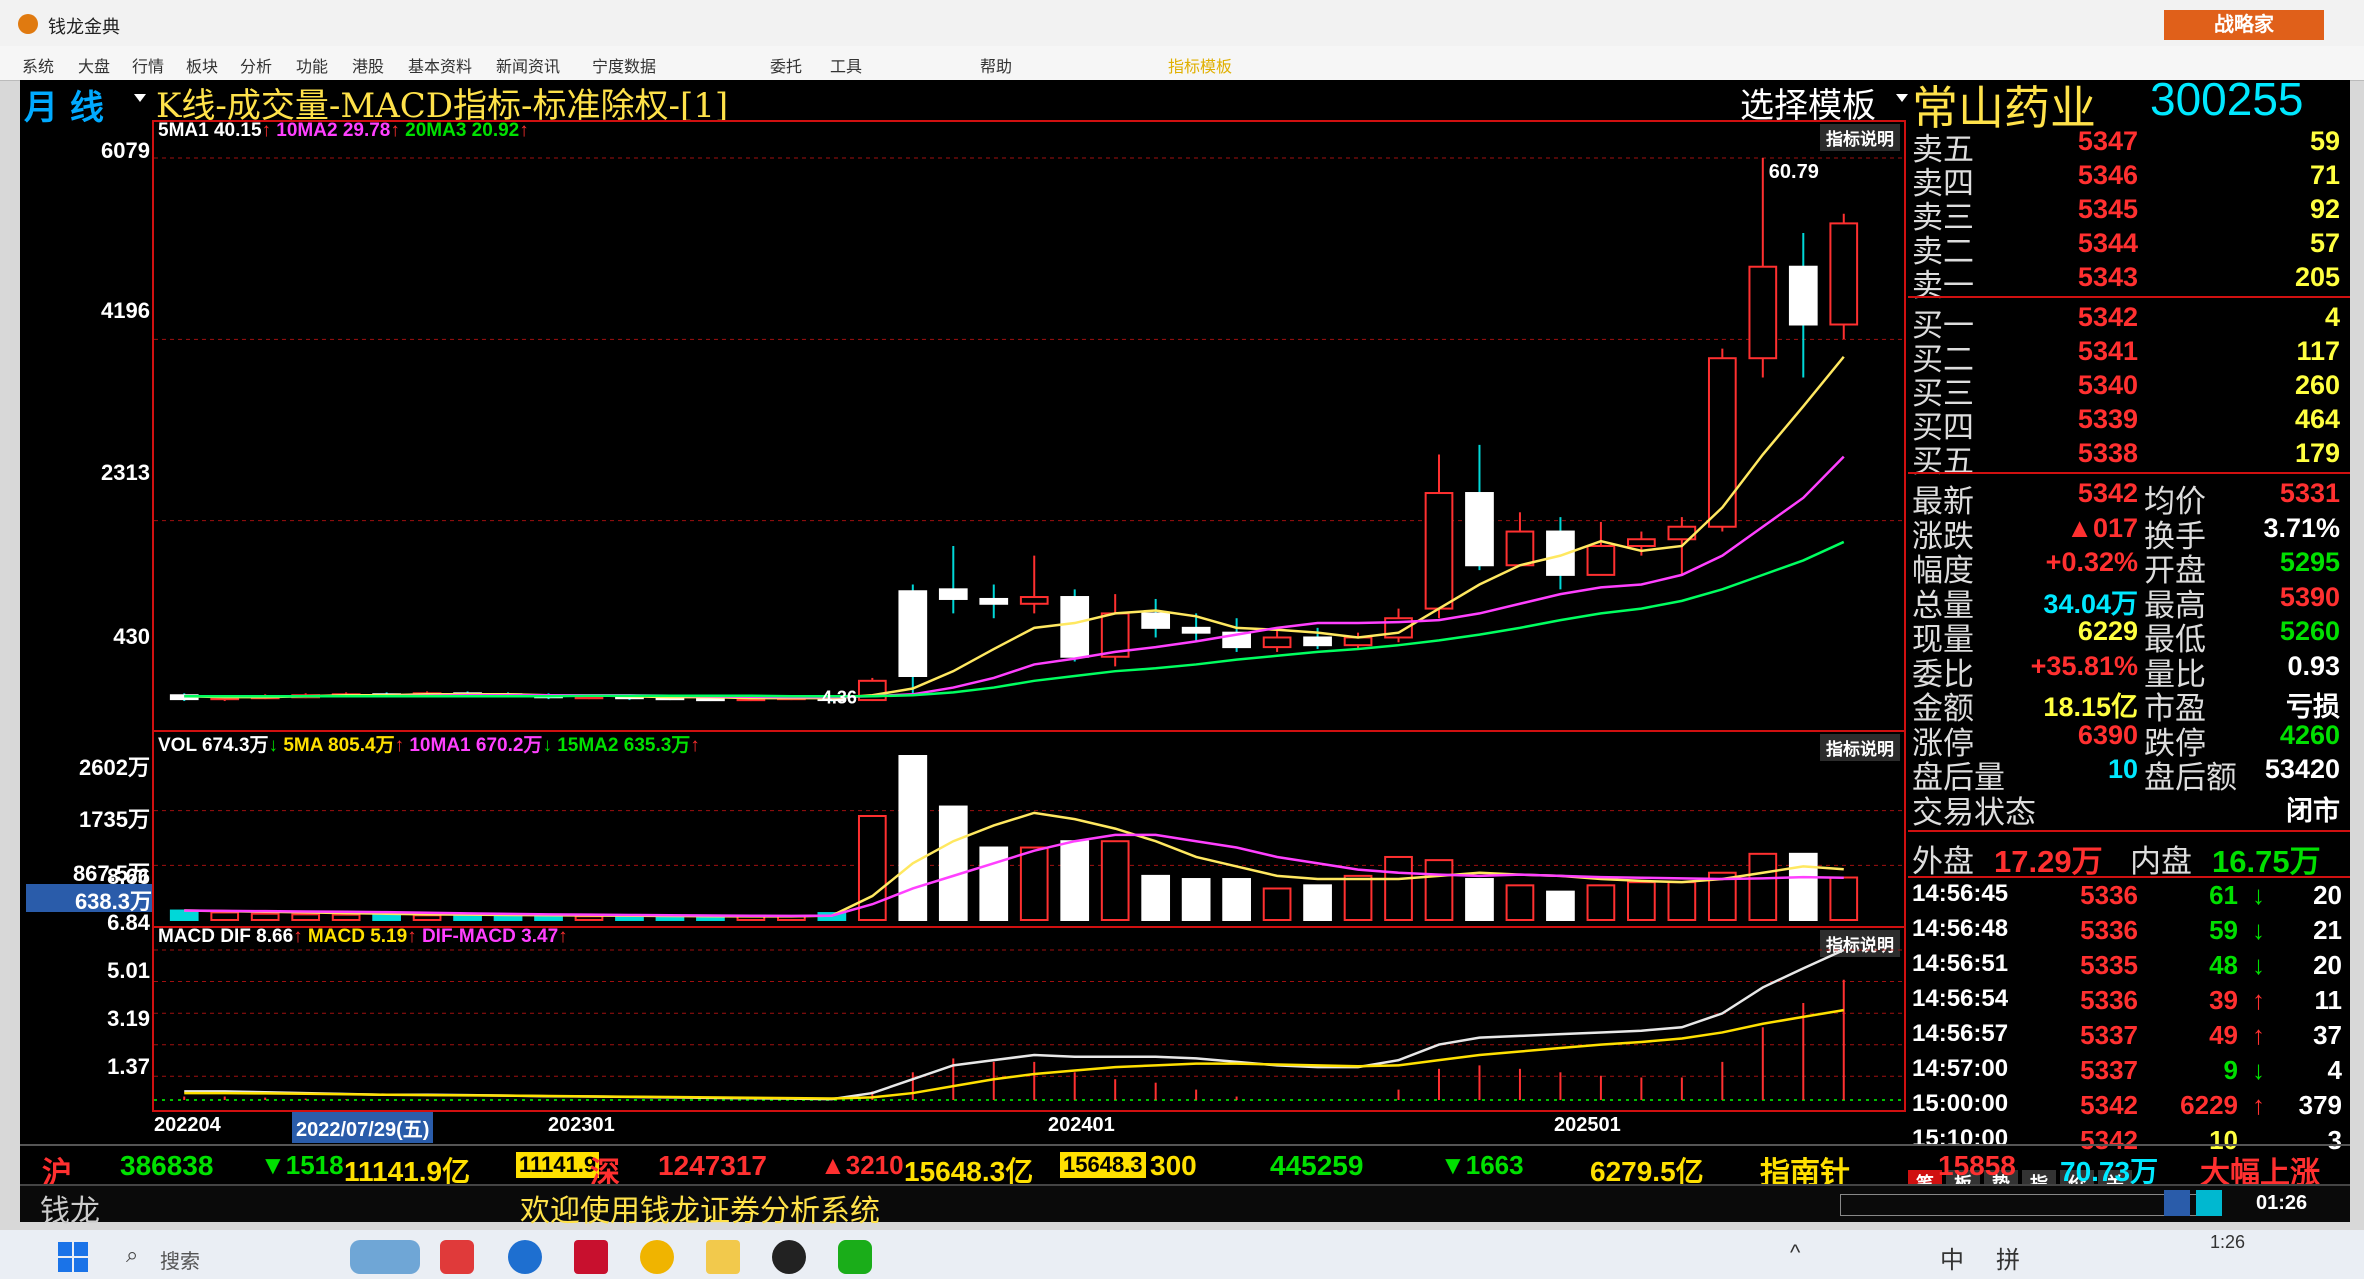 The width and height of the screenshot is (2364, 1279). What do you see at coordinates (256, 65) in the screenshot?
I see `menu-item-analysis: 分析` at bounding box center [256, 65].